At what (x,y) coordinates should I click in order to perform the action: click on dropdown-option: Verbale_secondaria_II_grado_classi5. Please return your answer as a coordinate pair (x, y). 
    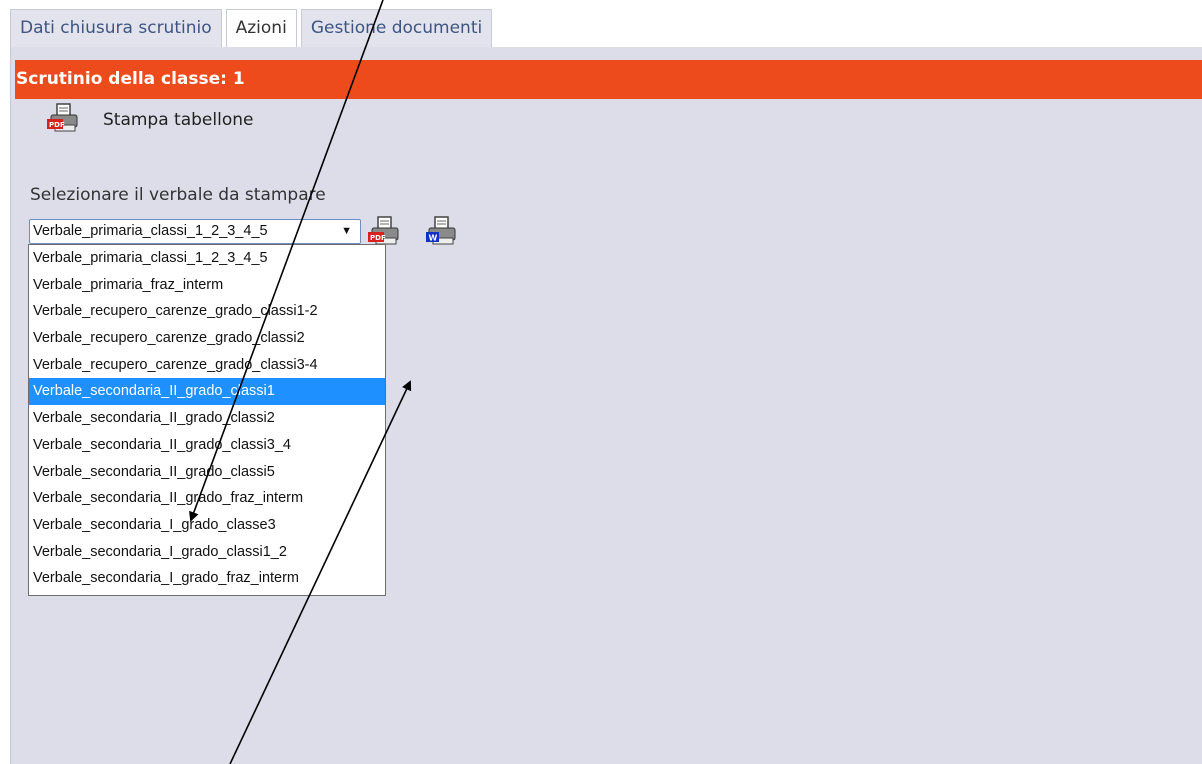
    Looking at the image, I should click on (207, 472).